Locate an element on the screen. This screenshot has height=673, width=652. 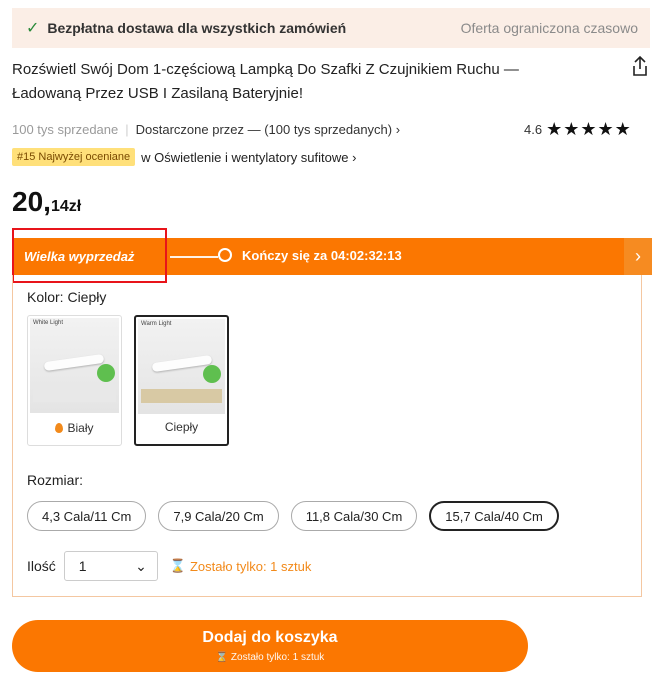
swatch-label-text: Biały is located at coordinates (80, 428).